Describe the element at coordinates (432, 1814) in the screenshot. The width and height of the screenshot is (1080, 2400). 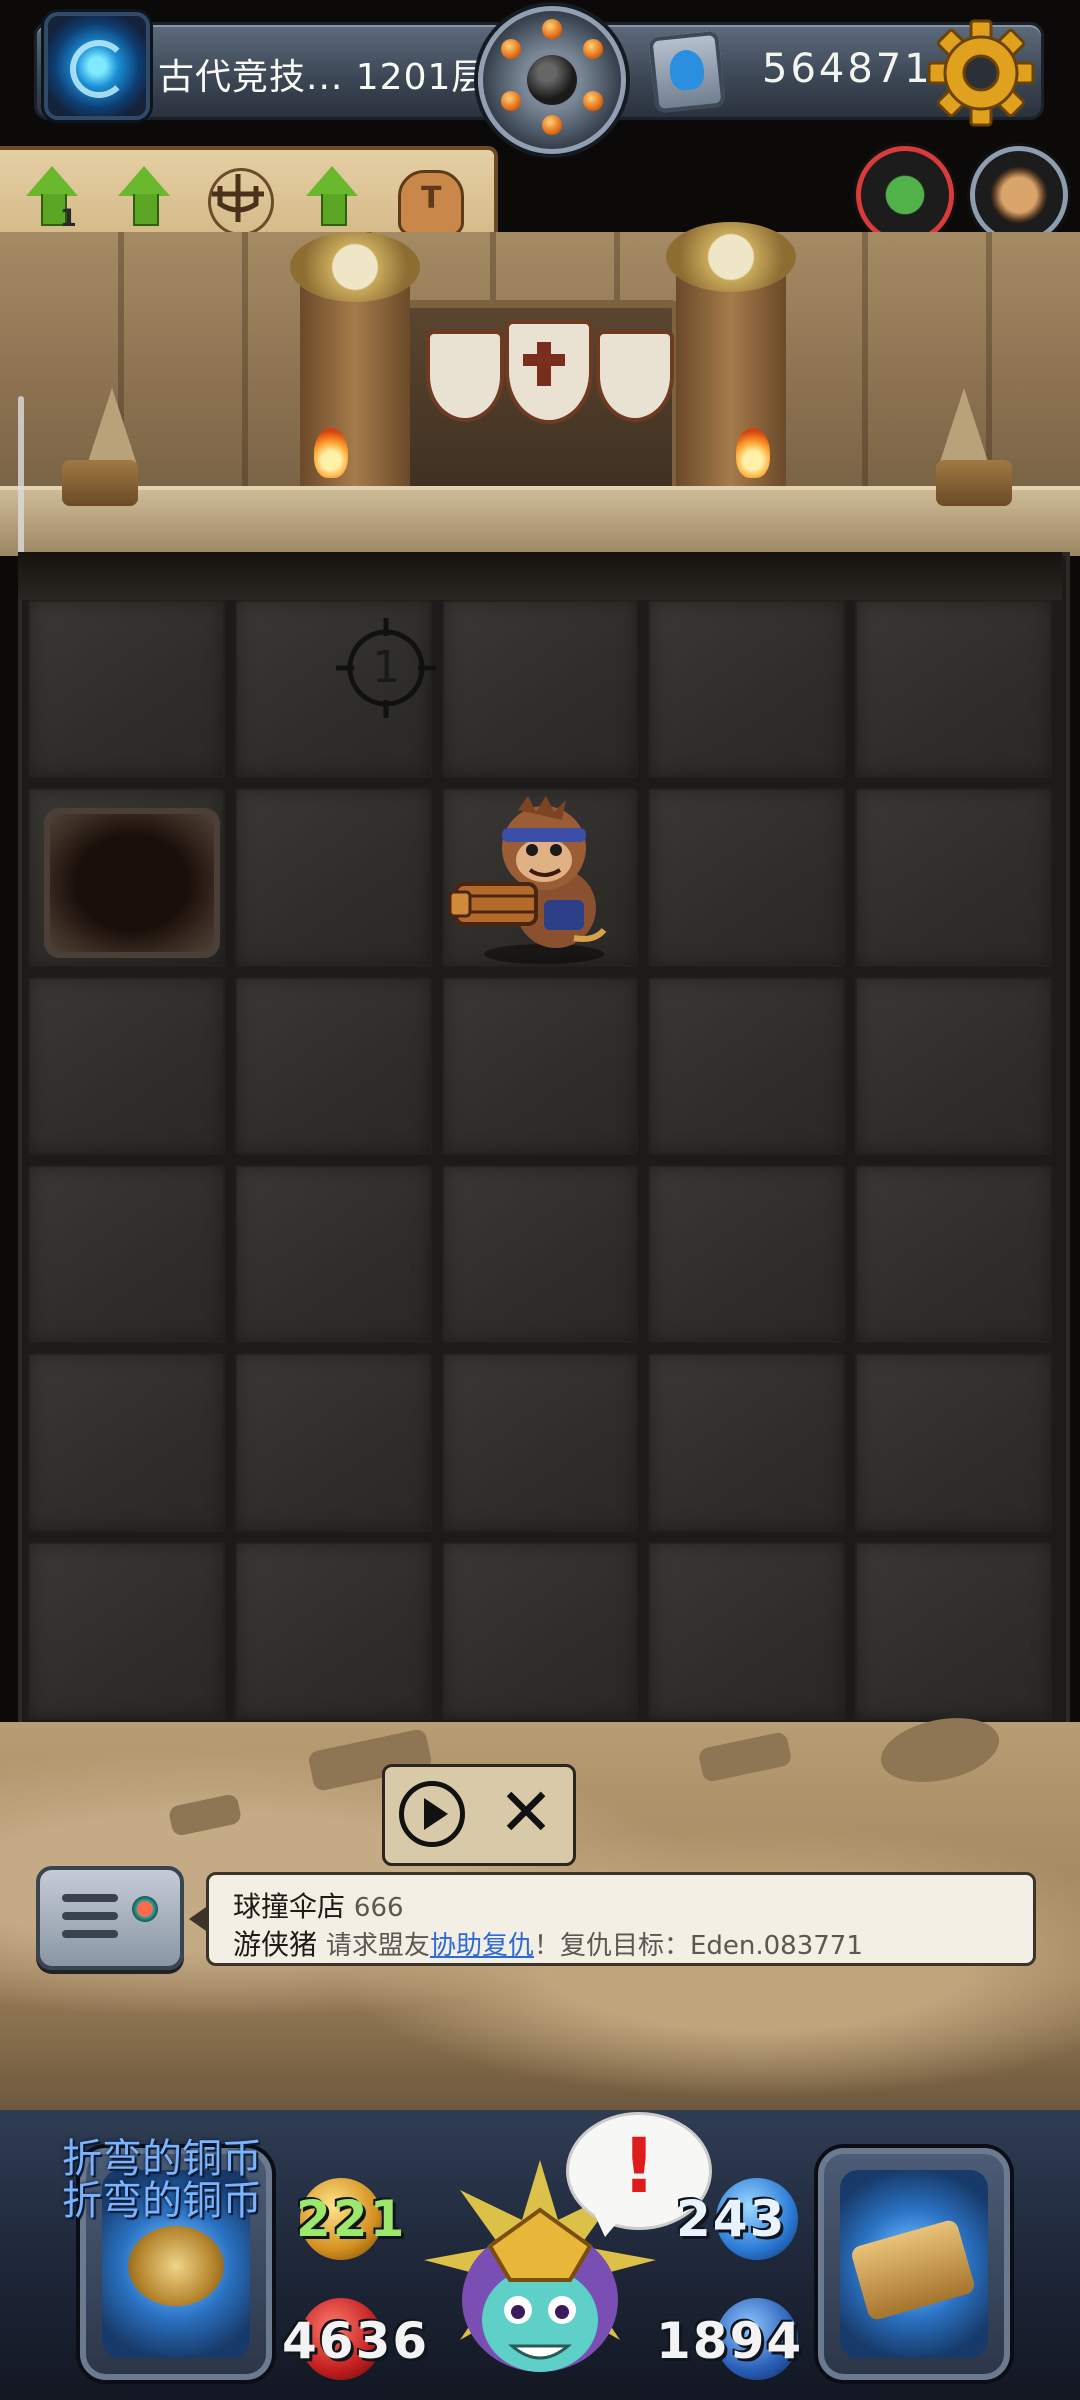
I see `play-icon` at that location.